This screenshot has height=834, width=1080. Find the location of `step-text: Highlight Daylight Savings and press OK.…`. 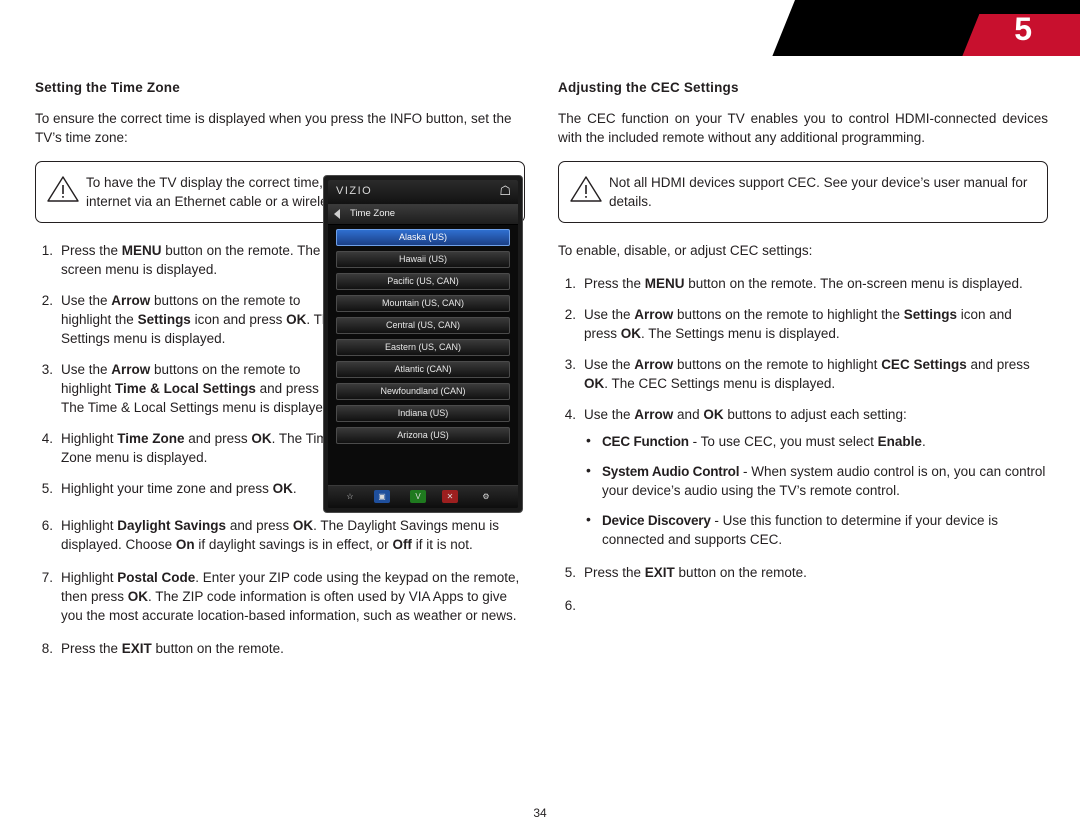

step-text: Highlight Daylight Savings and press OK.… is located at coordinates (280, 535).